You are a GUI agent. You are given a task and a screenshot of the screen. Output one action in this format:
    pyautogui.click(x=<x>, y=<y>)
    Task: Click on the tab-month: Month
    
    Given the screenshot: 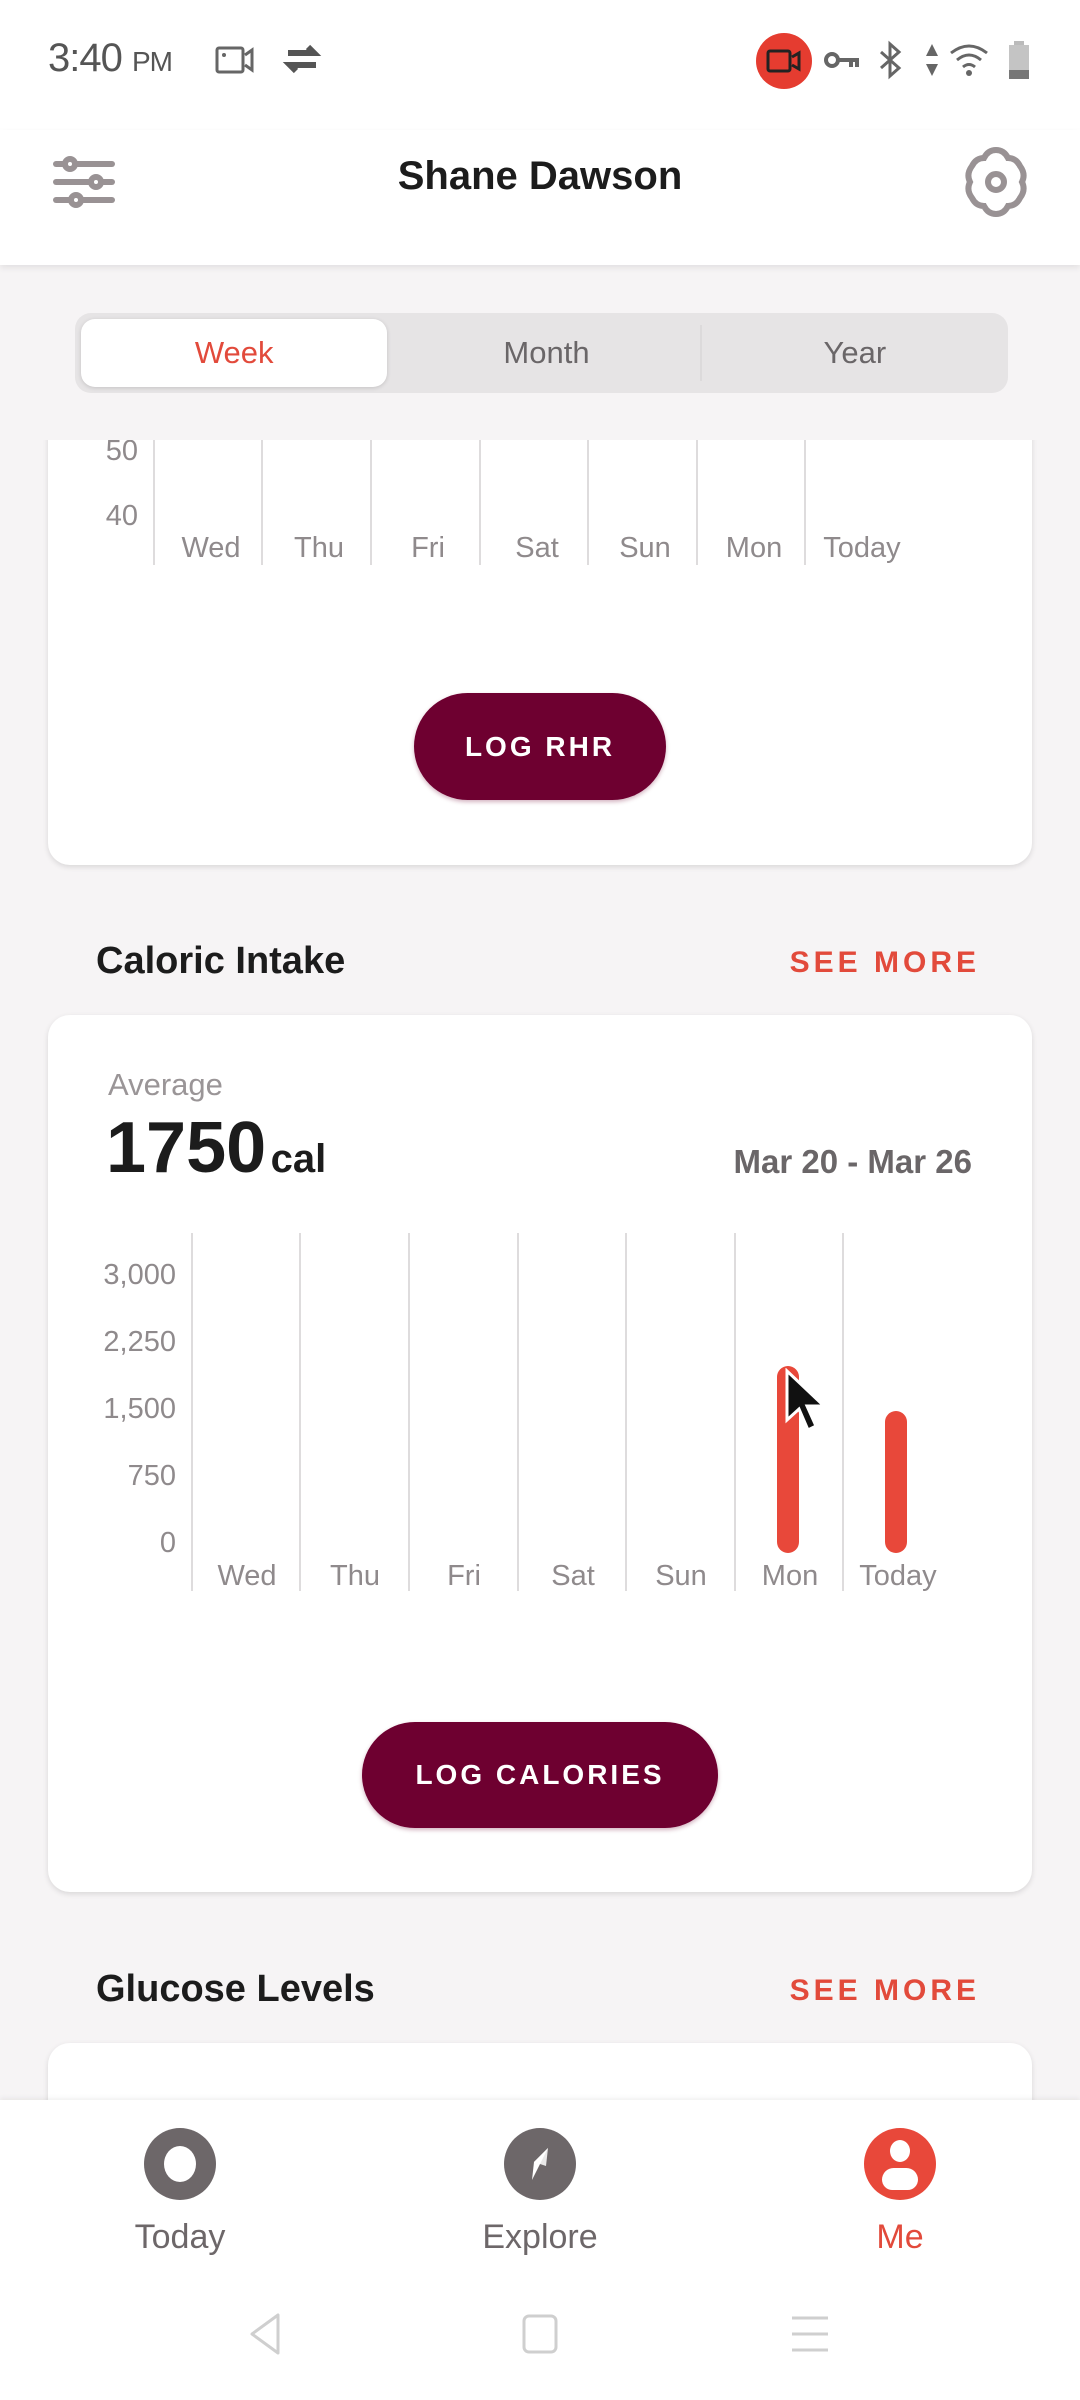 What is the action you would take?
    pyautogui.click(x=546, y=353)
    